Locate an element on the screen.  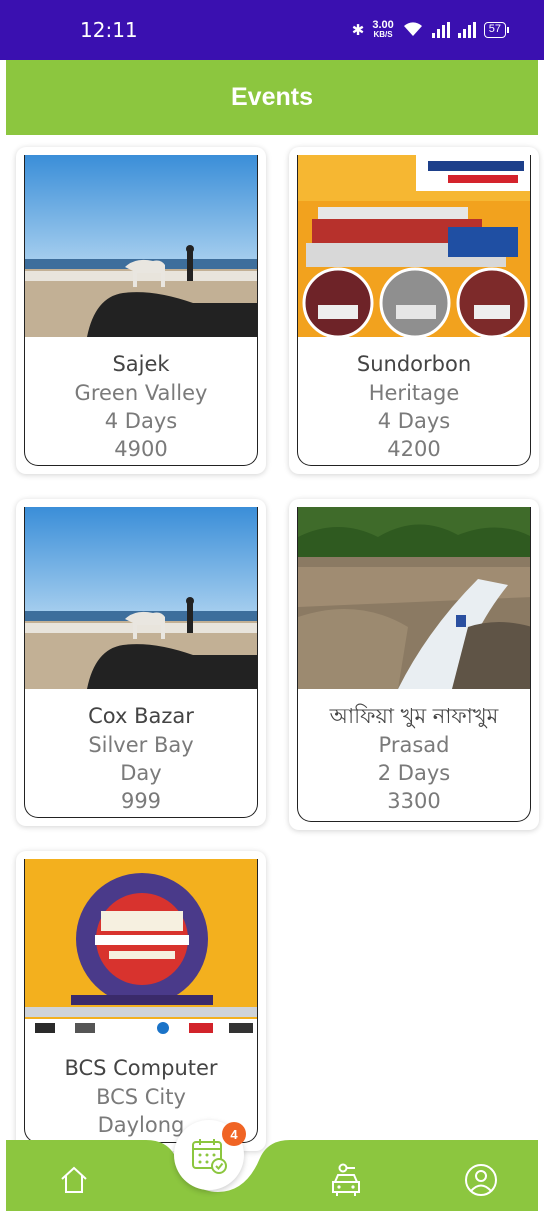
status-bar: 12:11 ✱ 3.00 KB/S 57 is located at coordinates (272, 30).